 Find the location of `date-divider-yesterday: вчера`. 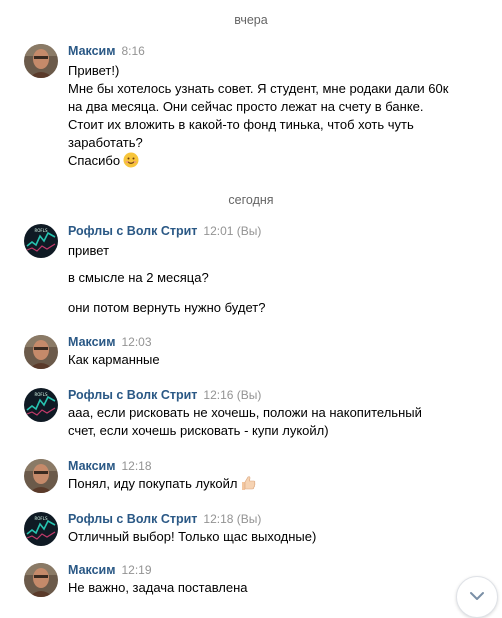

date-divider-yesterday: вчера is located at coordinates (251, 20).